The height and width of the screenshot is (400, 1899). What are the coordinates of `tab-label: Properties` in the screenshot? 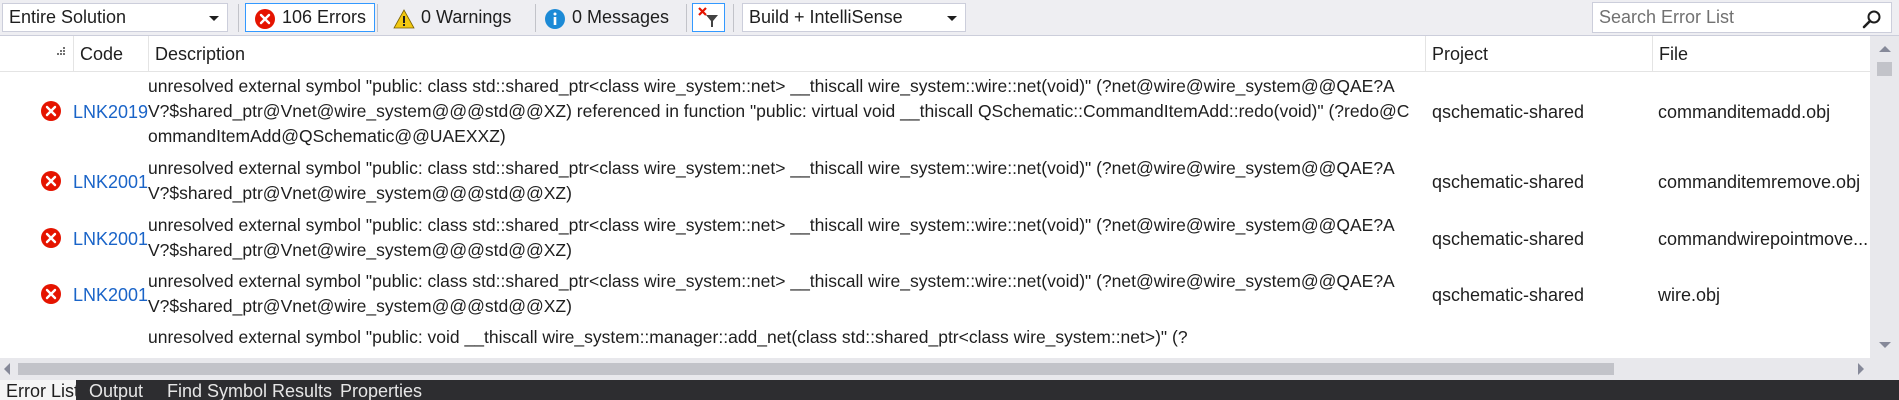 It's located at (381, 390).